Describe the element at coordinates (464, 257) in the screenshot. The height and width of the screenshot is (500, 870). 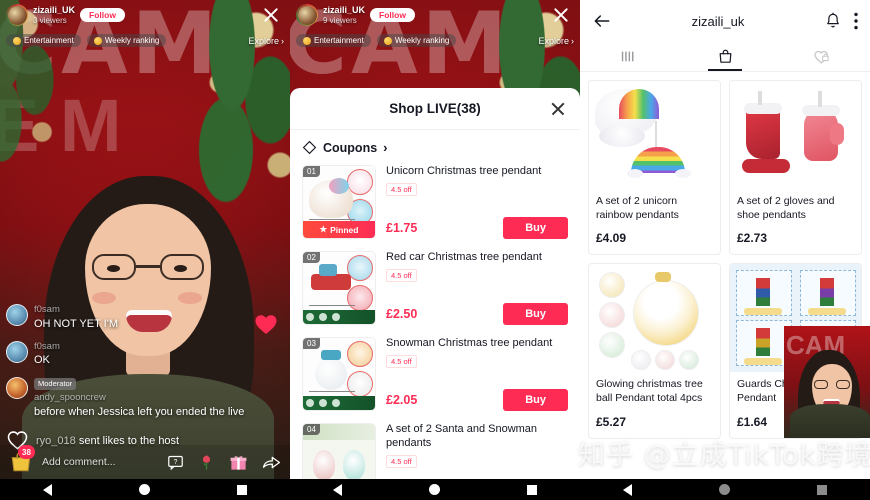
I see `product-name: Red car Christmas tree pendant` at that location.